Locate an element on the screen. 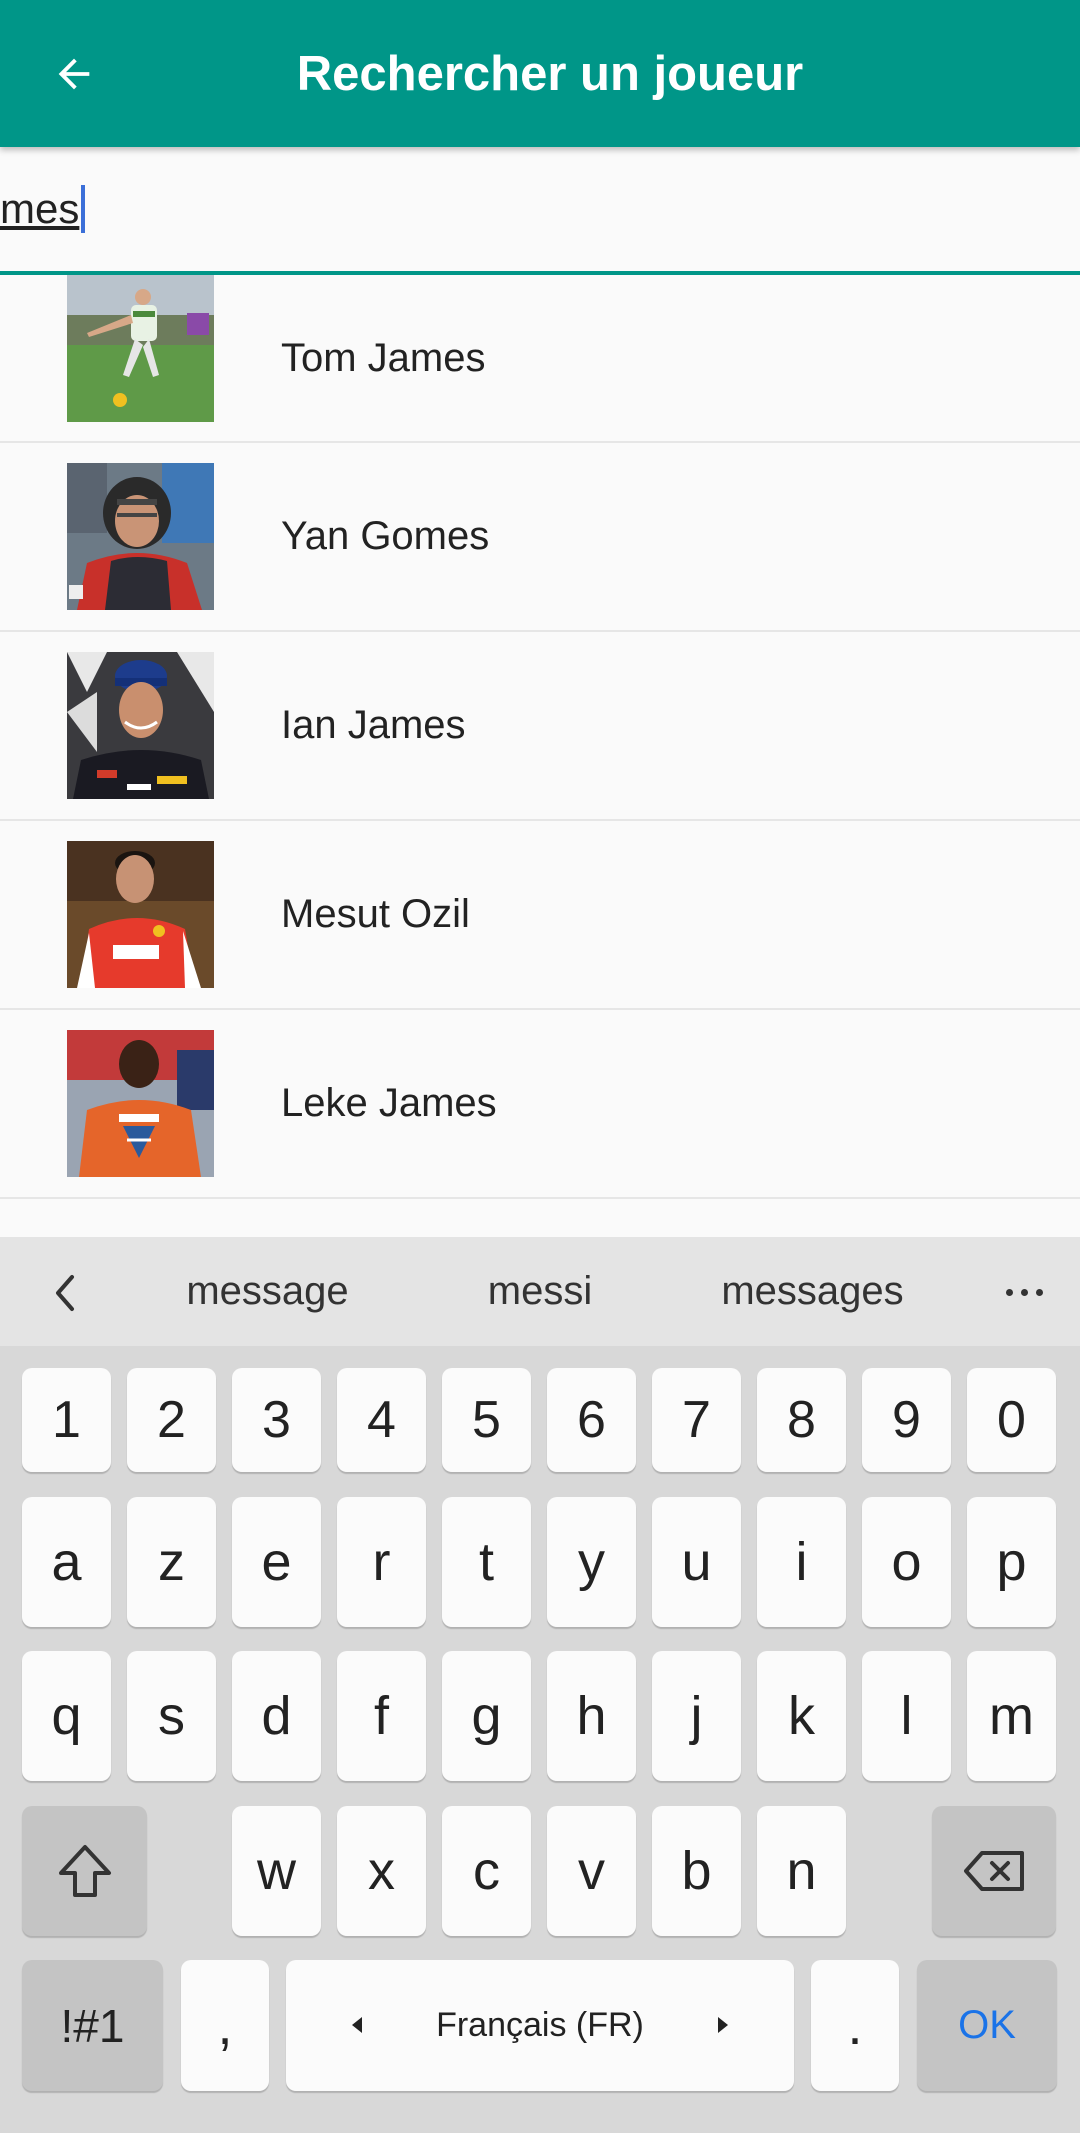 This screenshot has height=2133, width=1080. list-item: Tom James is located at coordinates (540, 359).